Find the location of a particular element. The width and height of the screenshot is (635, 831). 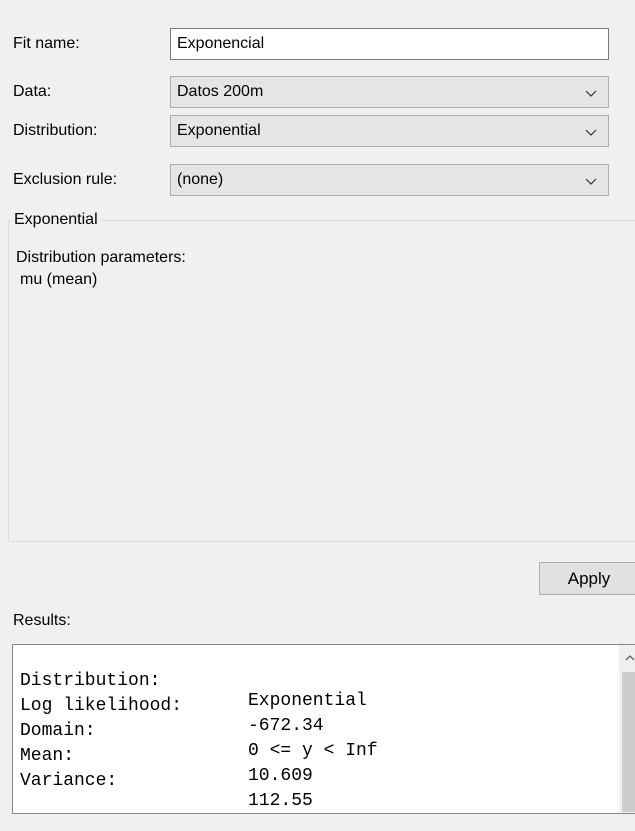

distribution-label: Distribution: is located at coordinates (55, 130).